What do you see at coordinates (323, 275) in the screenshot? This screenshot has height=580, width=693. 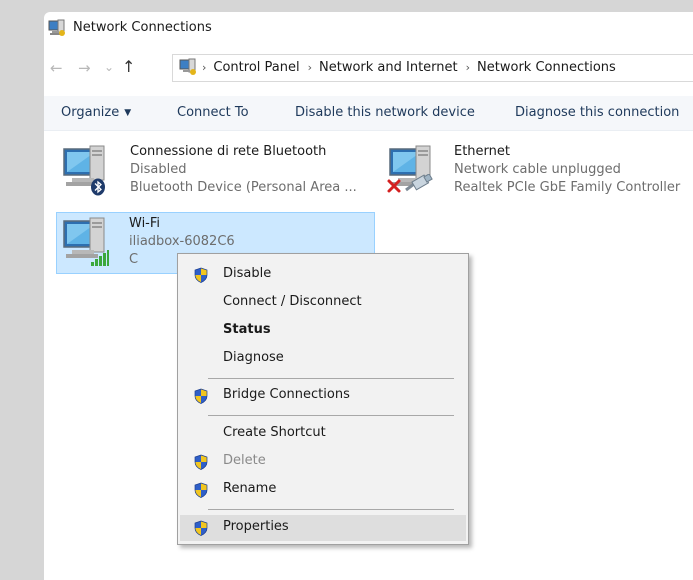 I see `menu-item-disable: Disable` at bounding box center [323, 275].